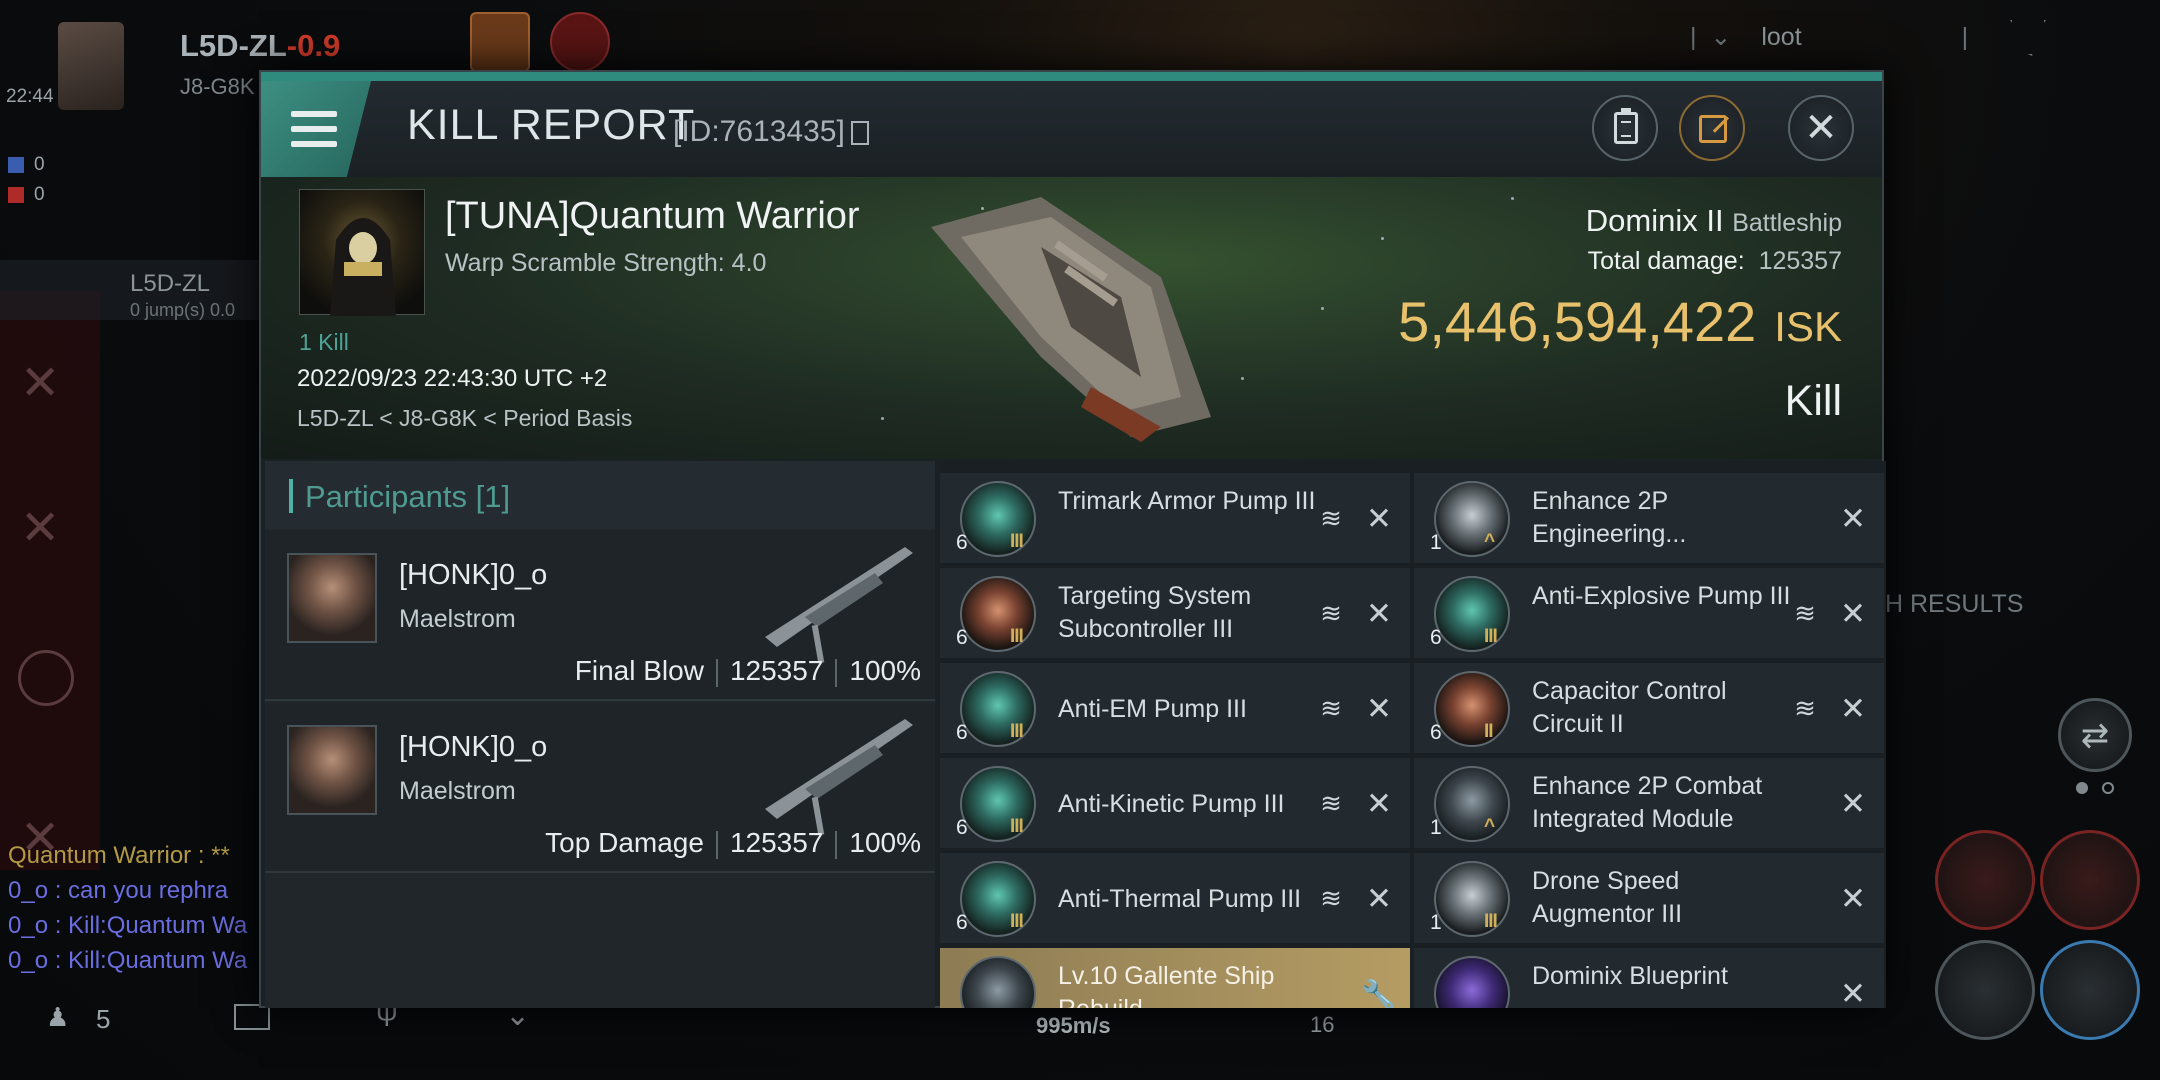 Image resolution: width=2160 pixels, height=1080 pixels. I want to click on blueprint-icon, so click(1472, 982).